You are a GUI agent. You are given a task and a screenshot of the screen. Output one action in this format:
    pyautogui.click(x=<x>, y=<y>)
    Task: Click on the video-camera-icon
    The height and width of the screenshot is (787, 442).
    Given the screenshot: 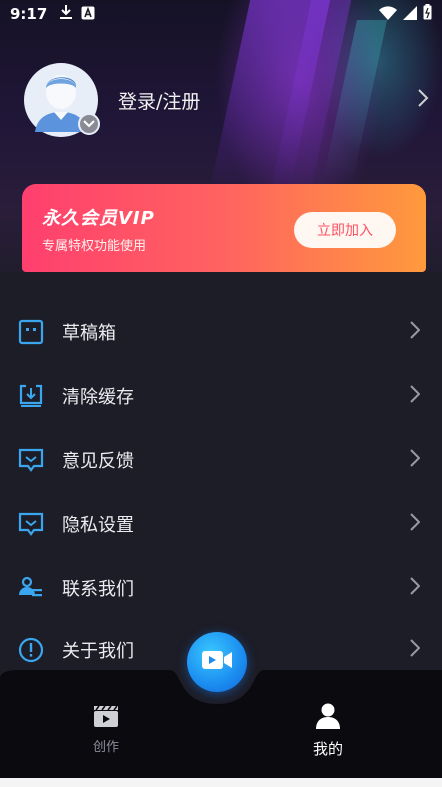 What is the action you would take?
    pyautogui.click(x=217, y=662)
    